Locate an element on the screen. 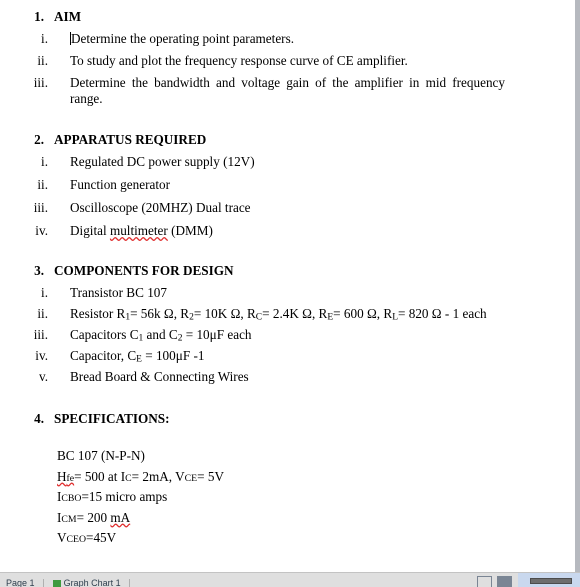 Image resolution: width=580 pixels, height=587 pixels. single-page-view-icon is located at coordinates (485, 581).